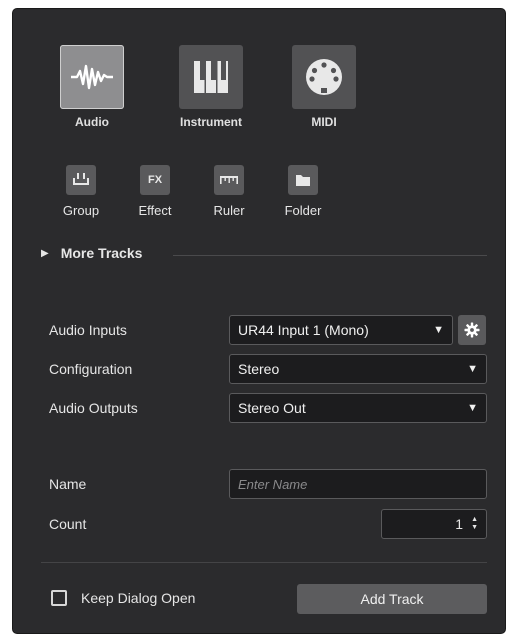  I want to click on more-tracks-toggle: ▶ More Tracks, so click(91, 253).